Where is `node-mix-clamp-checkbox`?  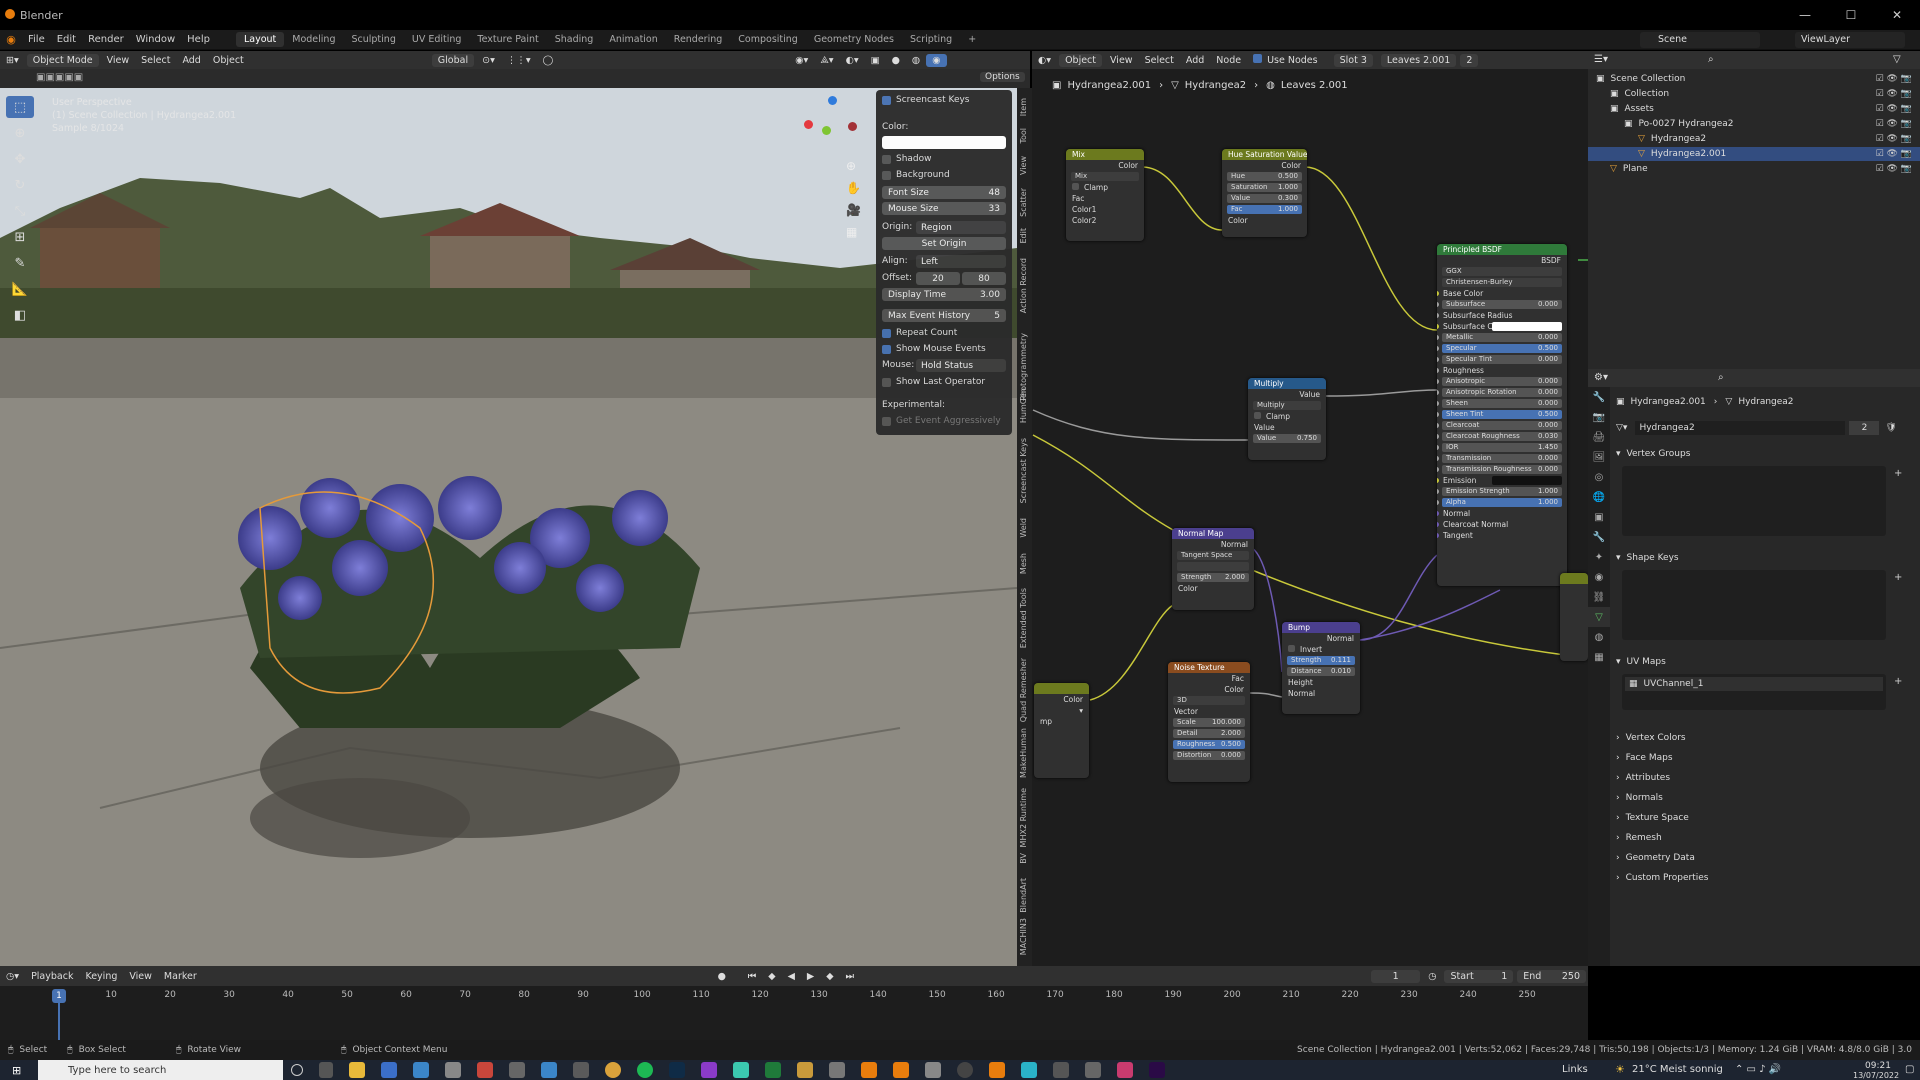 node-mix-clamp-checkbox is located at coordinates (1075, 186).